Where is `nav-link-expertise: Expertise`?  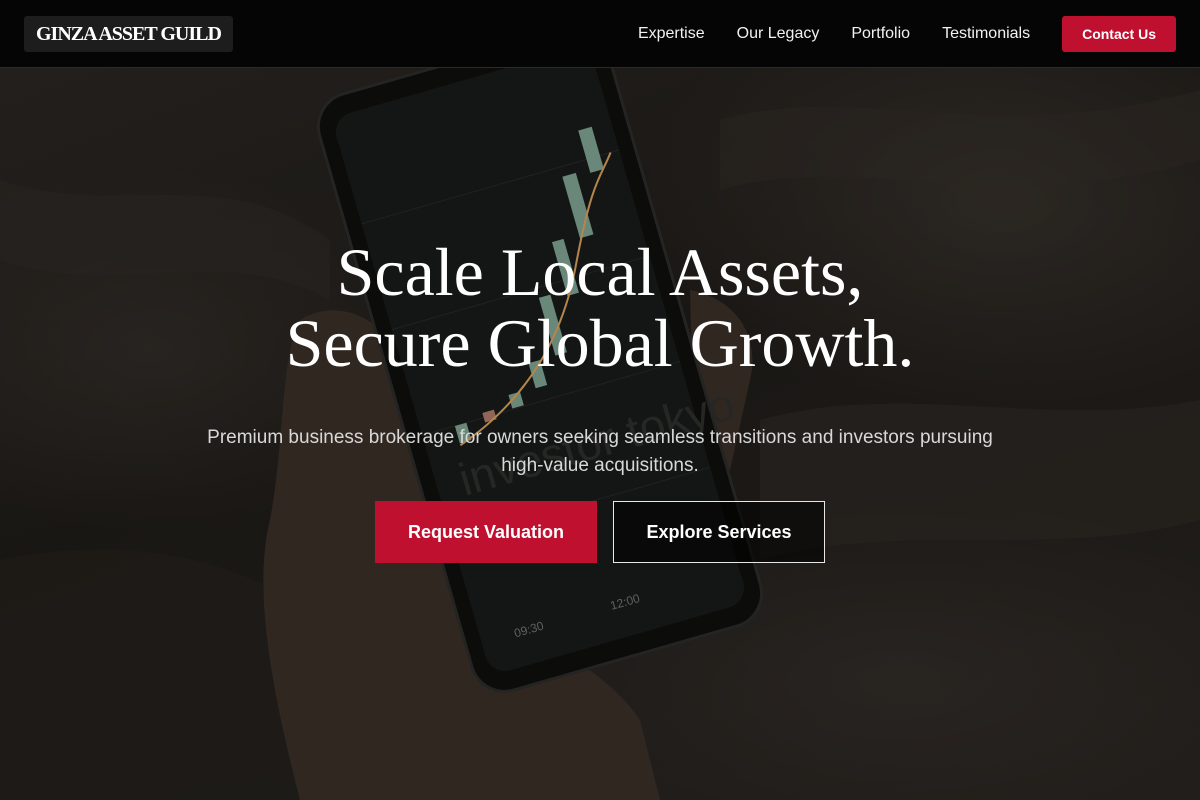
nav-link-expertise: Expertise is located at coordinates (671, 34).